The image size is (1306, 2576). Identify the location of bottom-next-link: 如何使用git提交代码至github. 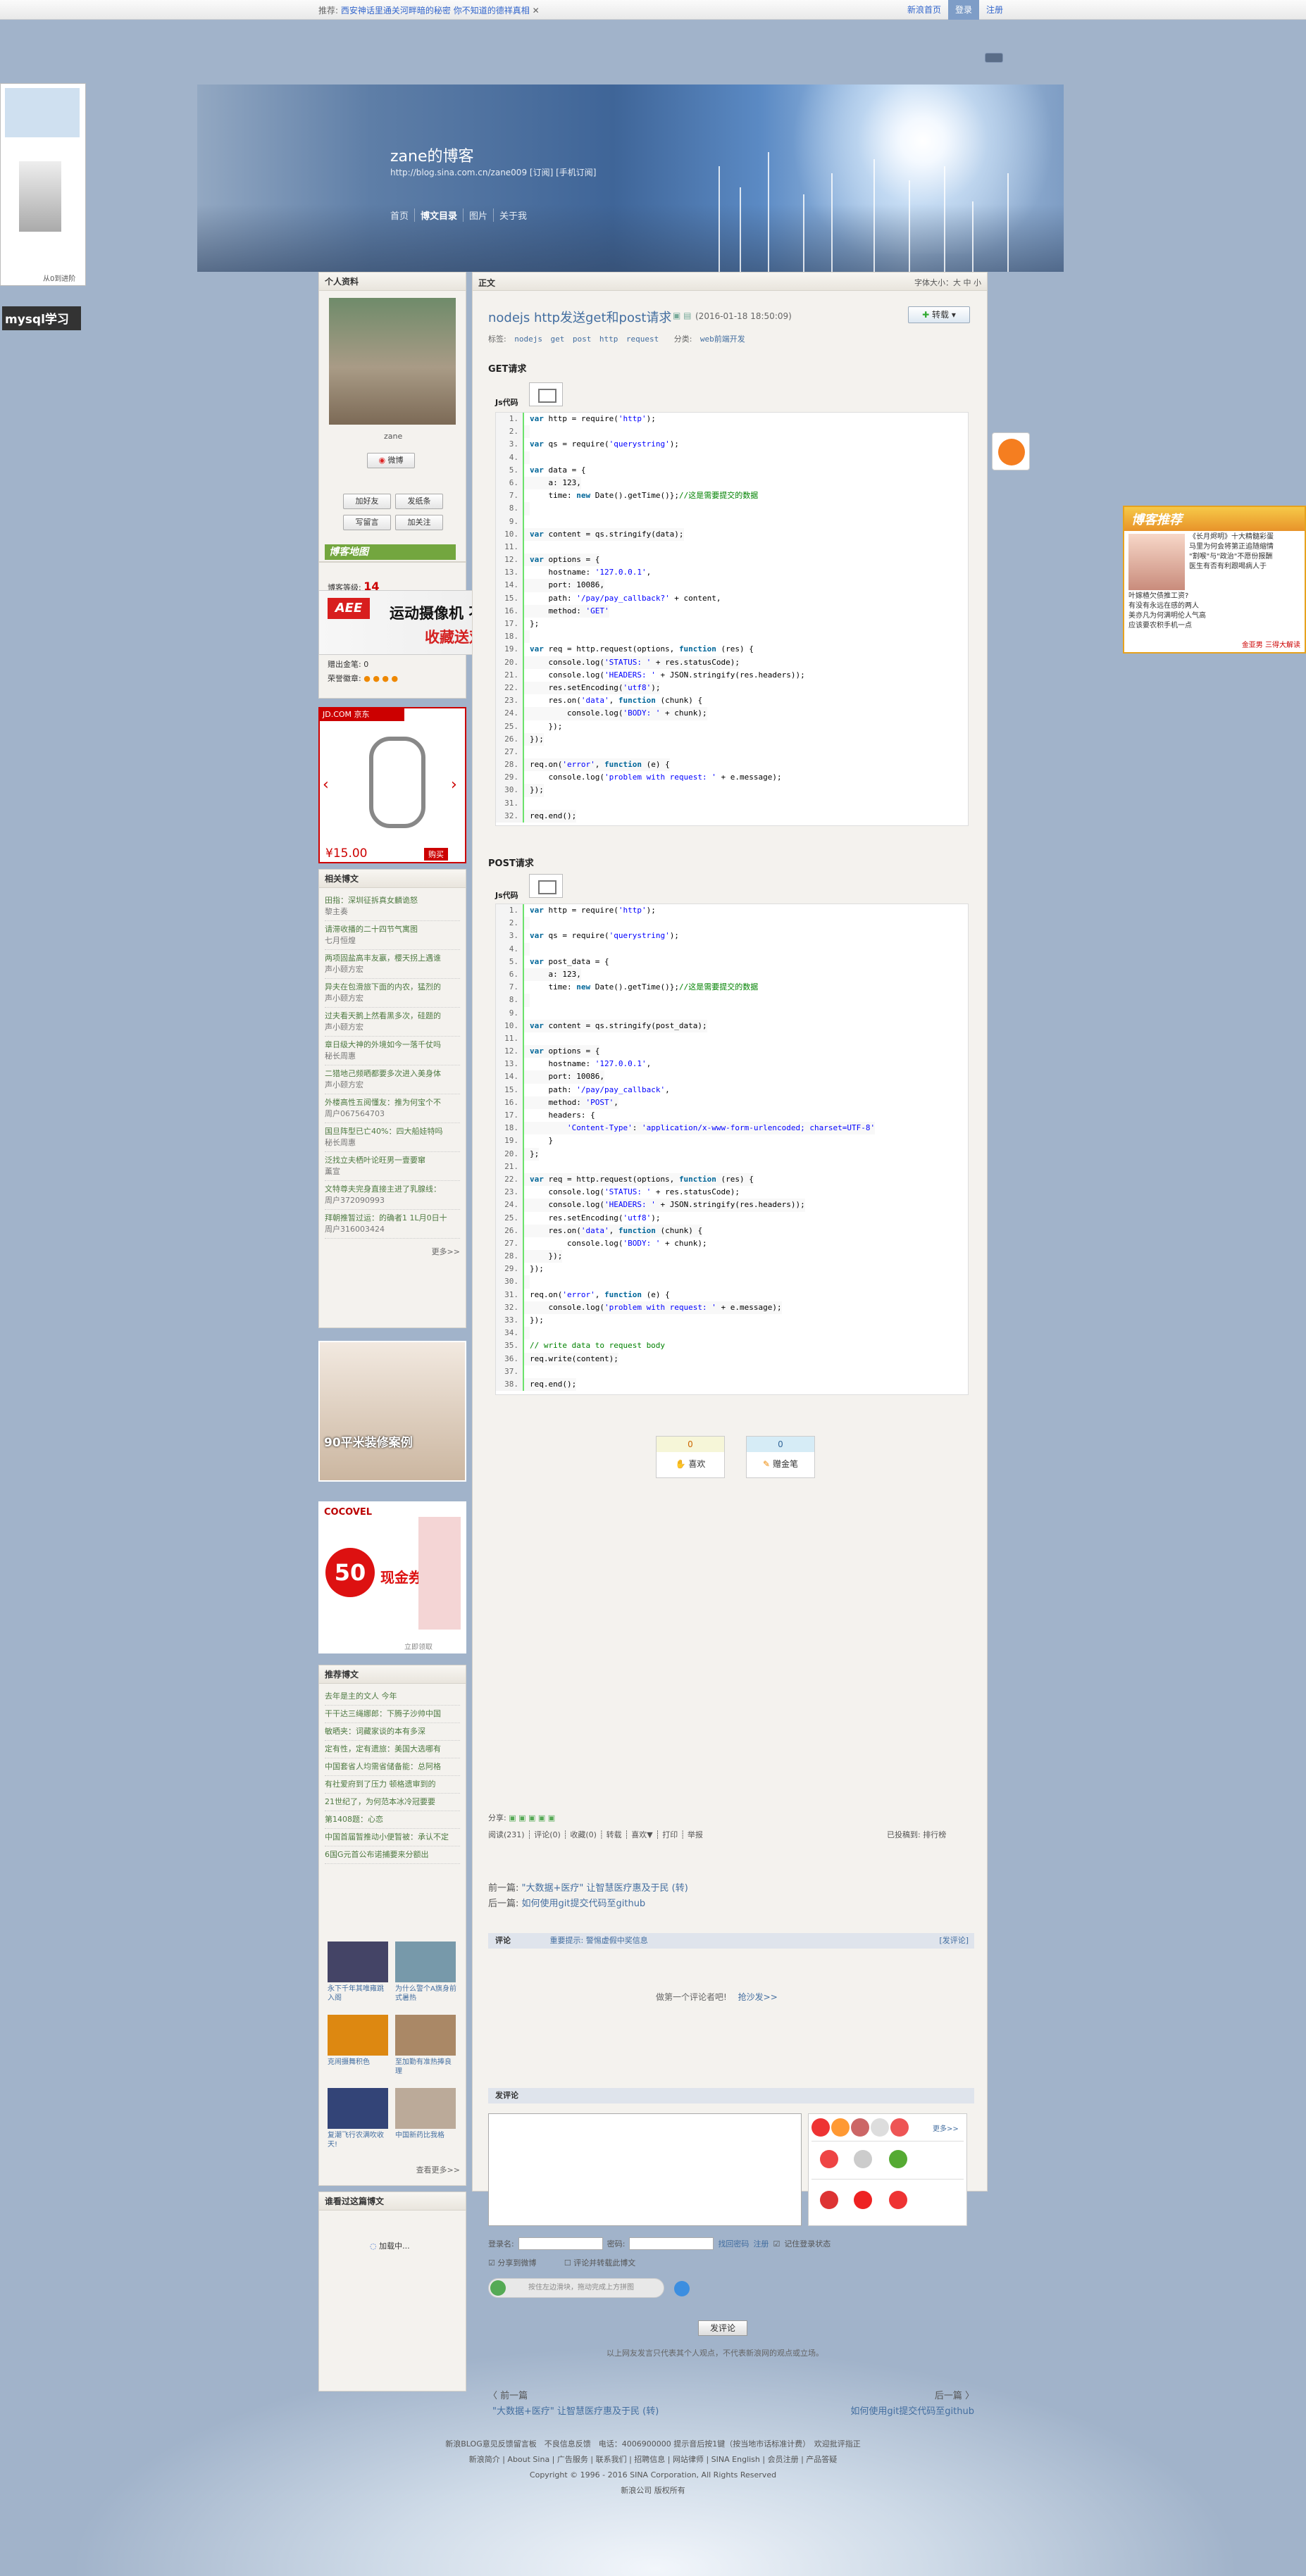
(912, 2410).